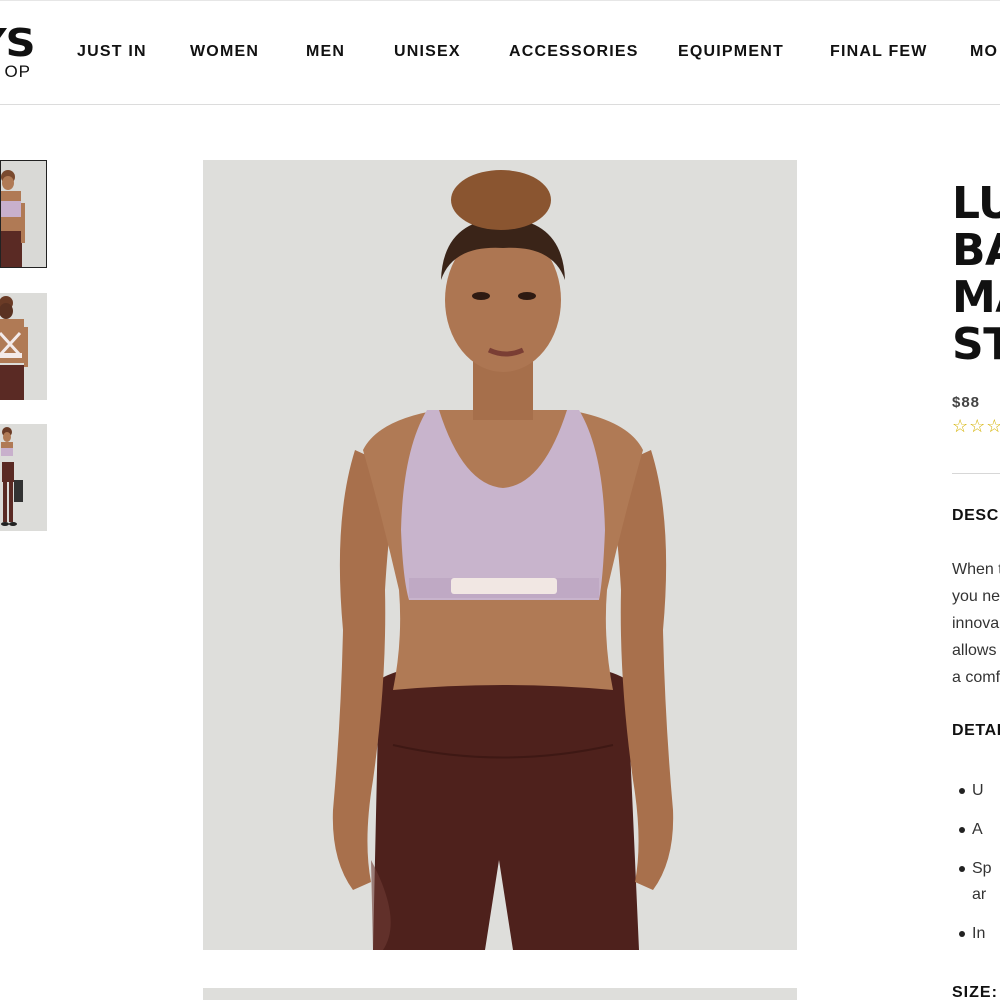 Image resolution: width=1000 pixels, height=1000 pixels. What do you see at coordinates (879, 52) in the screenshot?
I see `nav-final-few: FINAL FEW` at bounding box center [879, 52].